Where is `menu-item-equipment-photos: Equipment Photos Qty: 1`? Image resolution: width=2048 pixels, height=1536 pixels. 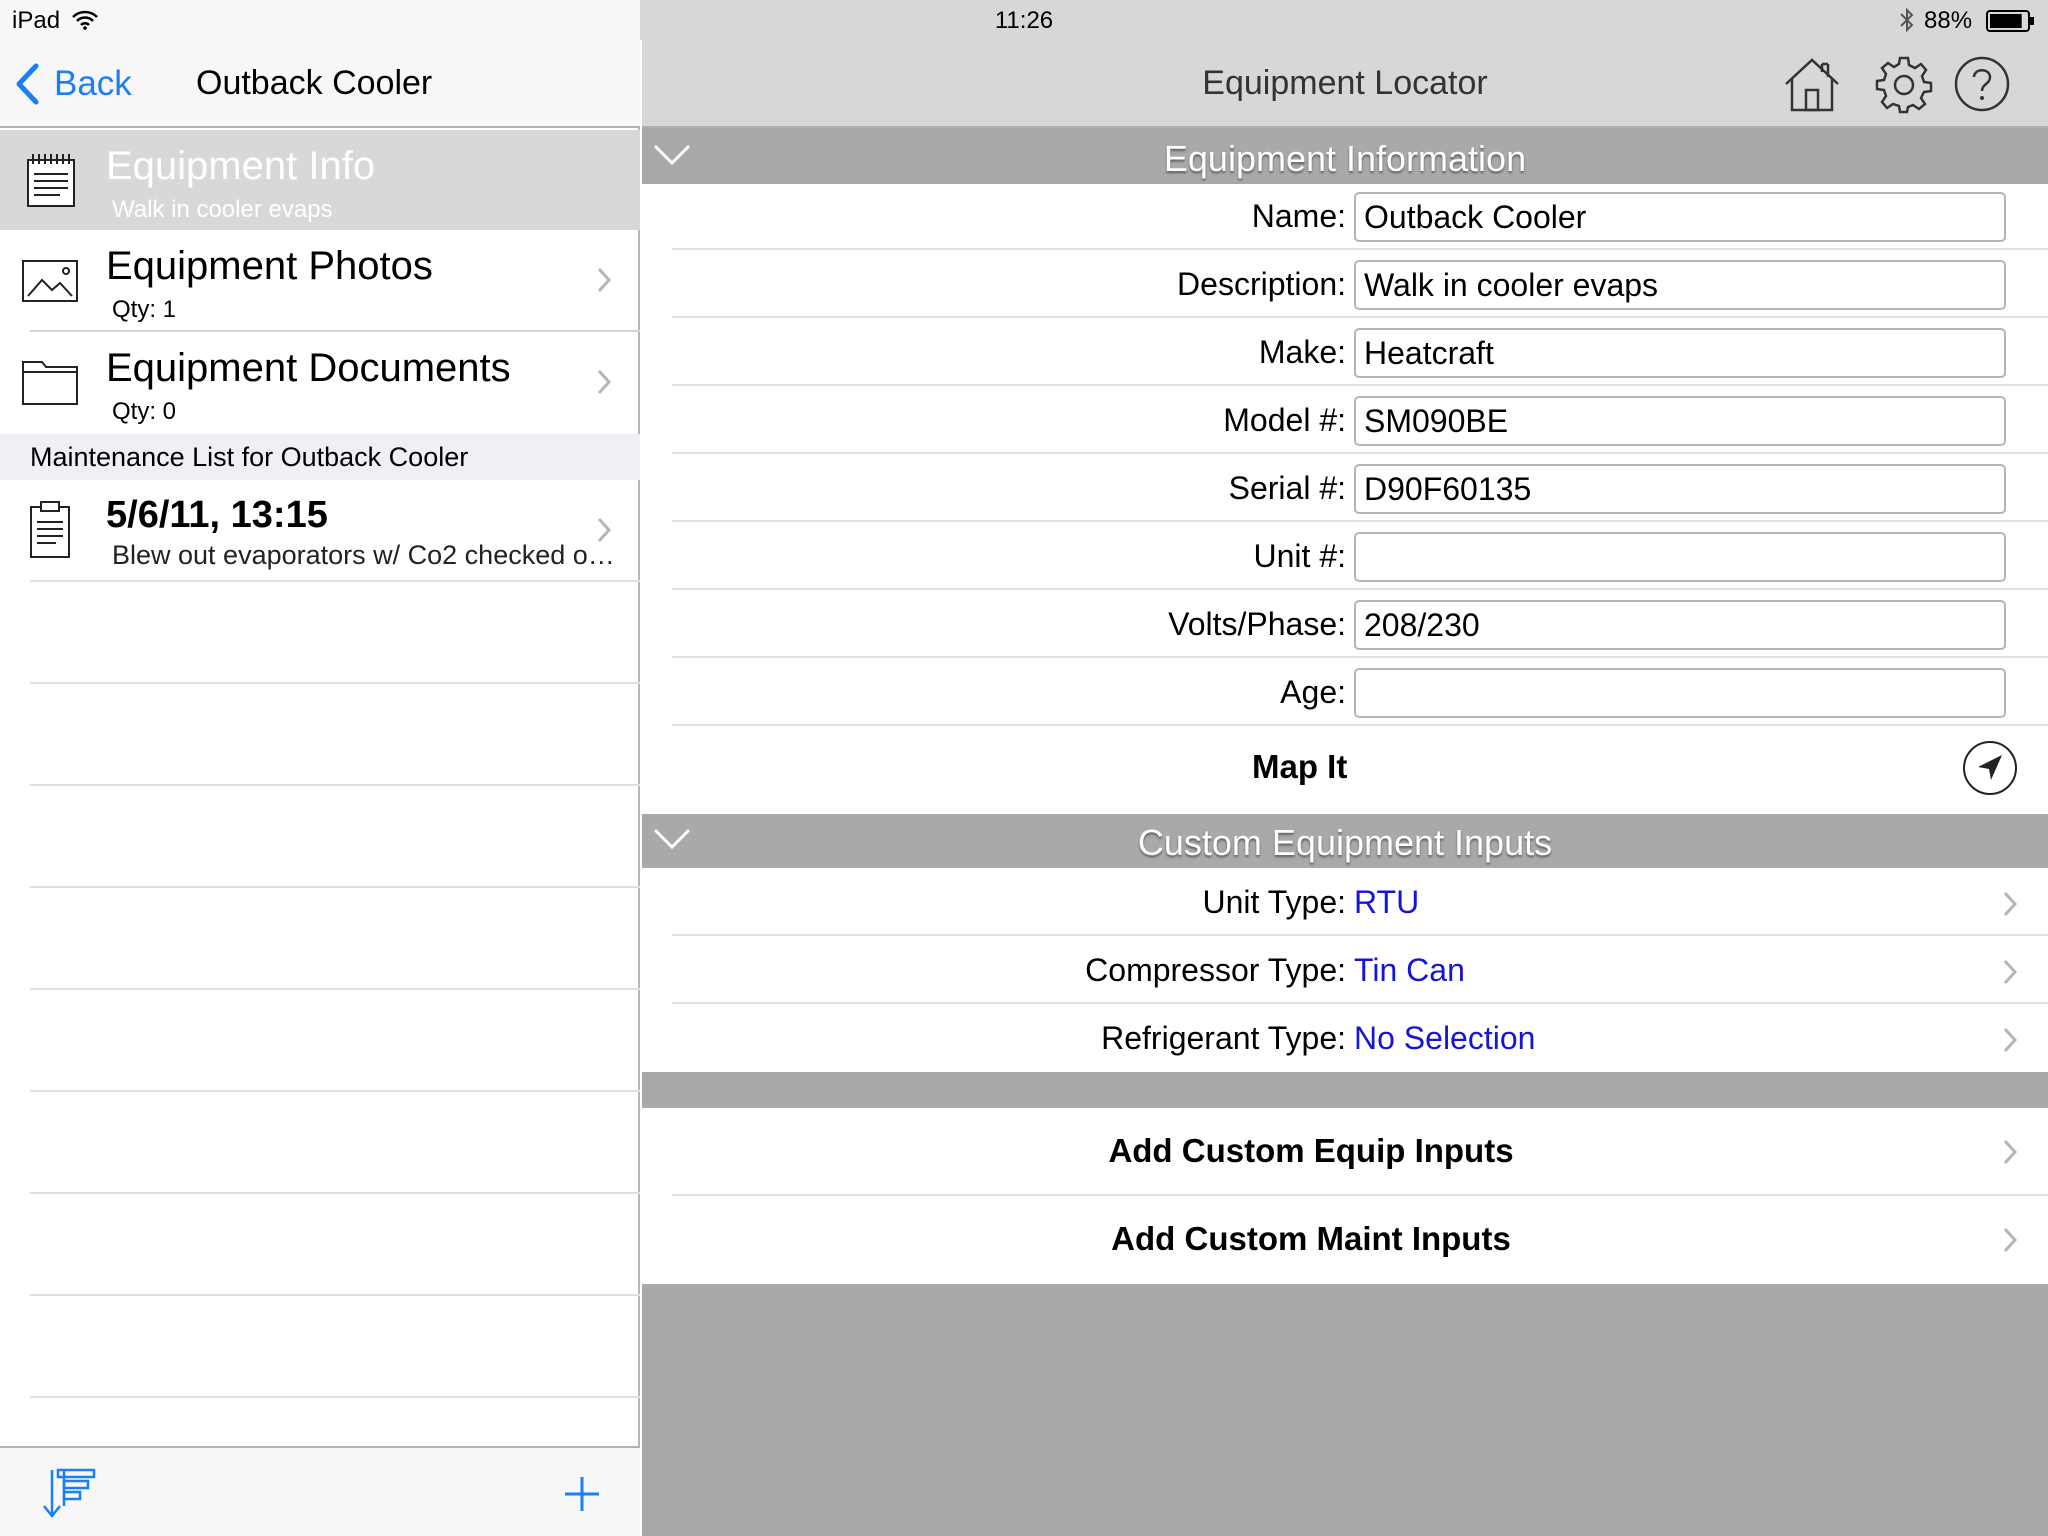
menu-item-equipment-photos: Equipment Photos Qty: 1 is located at coordinates (320, 280).